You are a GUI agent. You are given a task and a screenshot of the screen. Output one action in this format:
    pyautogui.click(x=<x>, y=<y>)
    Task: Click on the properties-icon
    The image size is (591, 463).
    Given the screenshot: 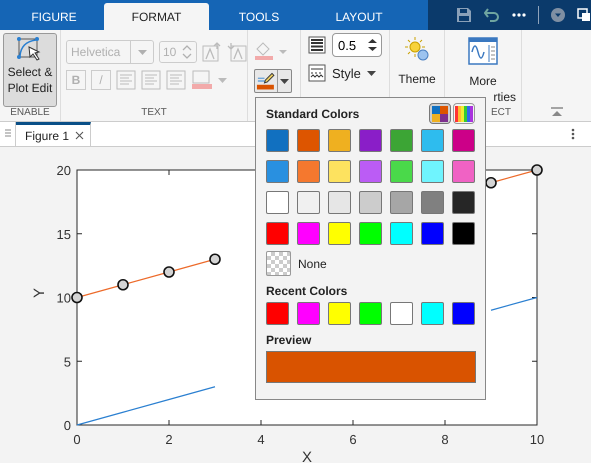 What is the action you would take?
    pyautogui.click(x=483, y=51)
    